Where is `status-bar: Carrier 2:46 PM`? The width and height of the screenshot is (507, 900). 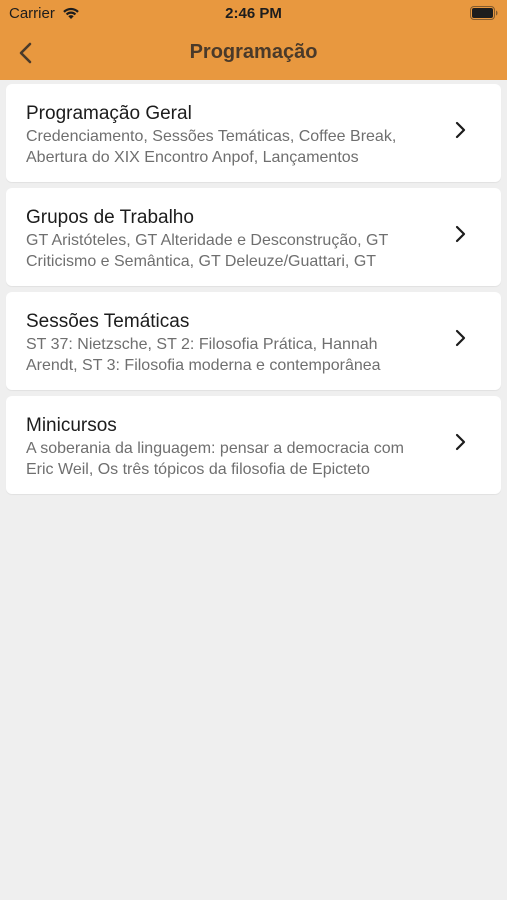
status-bar: Carrier 2:46 PM is located at coordinates (253, 14).